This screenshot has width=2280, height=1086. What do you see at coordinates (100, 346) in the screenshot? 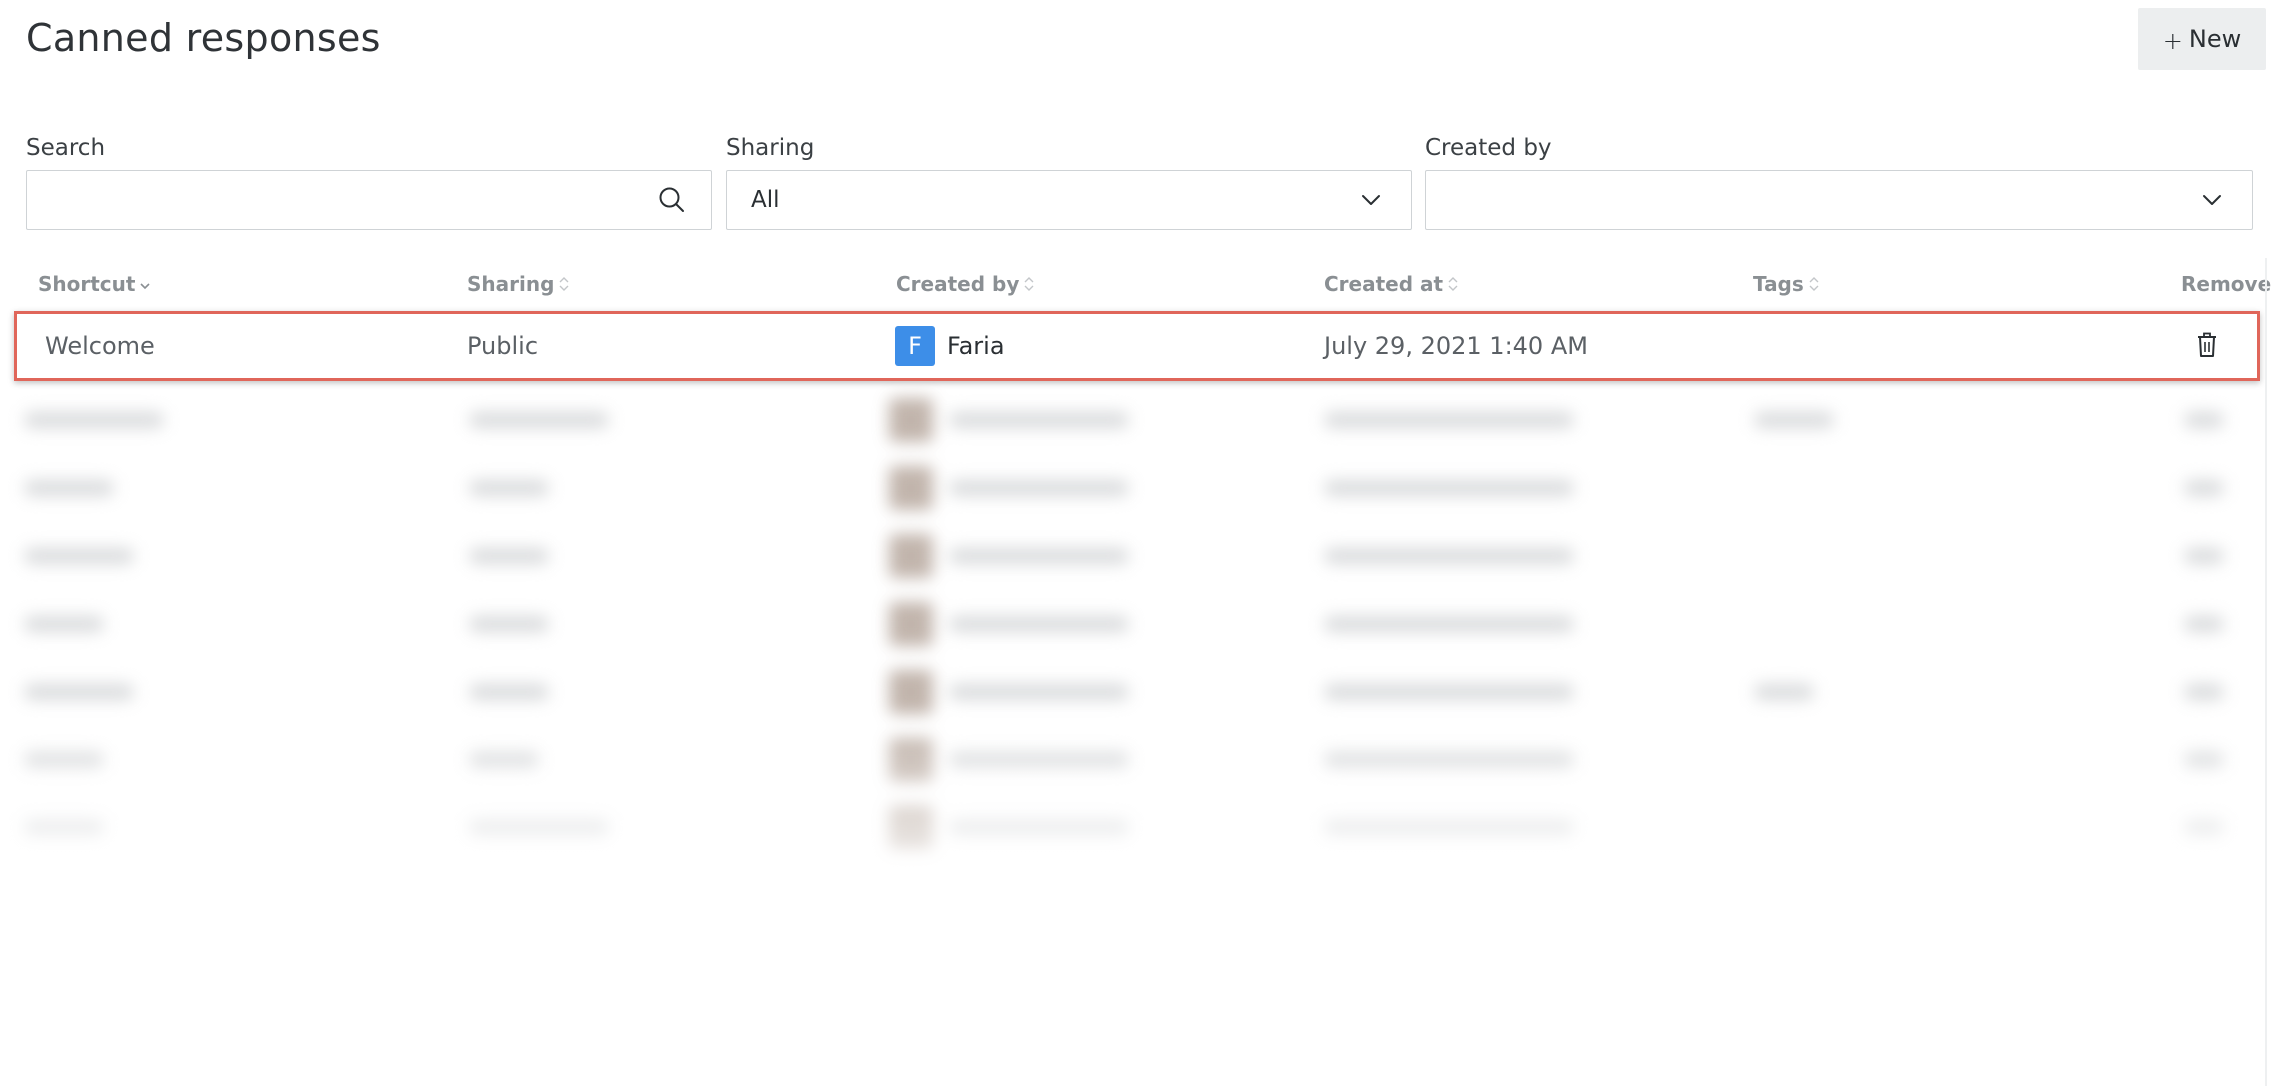
I see `row-shortcut: Welcome` at bounding box center [100, 346].